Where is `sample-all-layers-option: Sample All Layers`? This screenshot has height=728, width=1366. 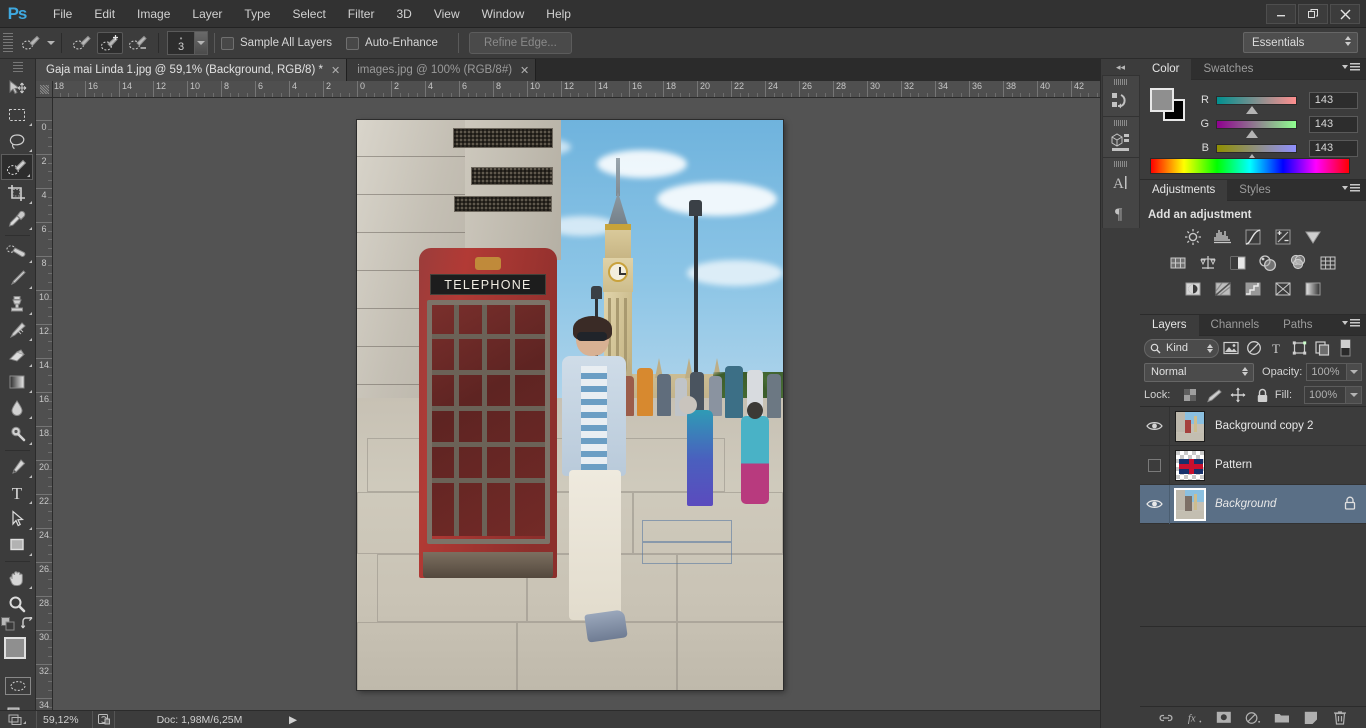 sample-all-layers-option: Sample All Layers is located at coordinates (283, 43).